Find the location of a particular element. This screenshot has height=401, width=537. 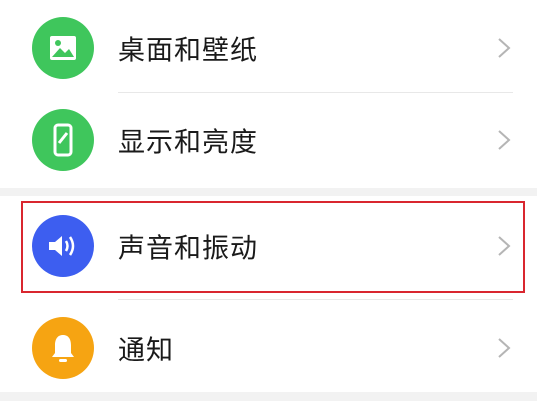

settings-item-label: 桌面和壁纸 is located at coordinates (188, 51).